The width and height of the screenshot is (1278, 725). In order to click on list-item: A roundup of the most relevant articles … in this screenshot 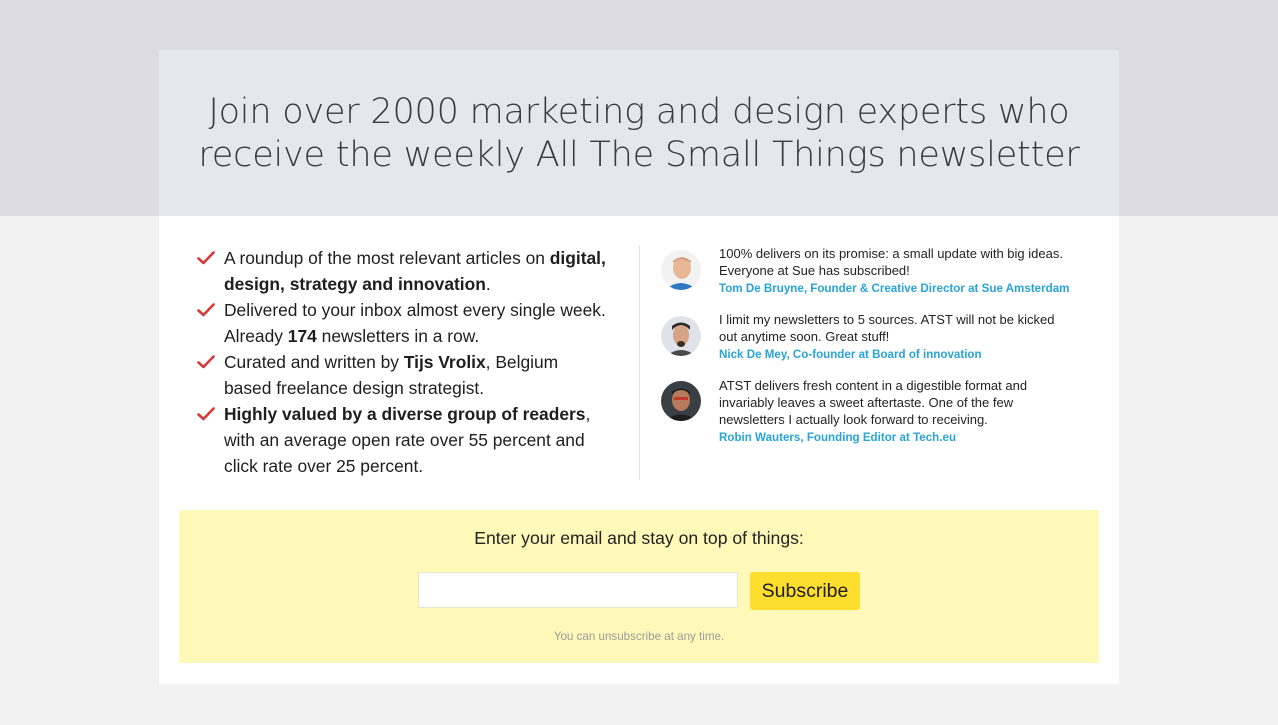, I will do `click(402, 271)`.